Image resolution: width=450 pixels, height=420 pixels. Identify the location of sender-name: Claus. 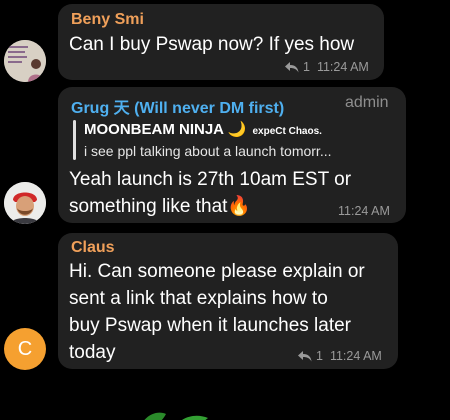
(93, 248).